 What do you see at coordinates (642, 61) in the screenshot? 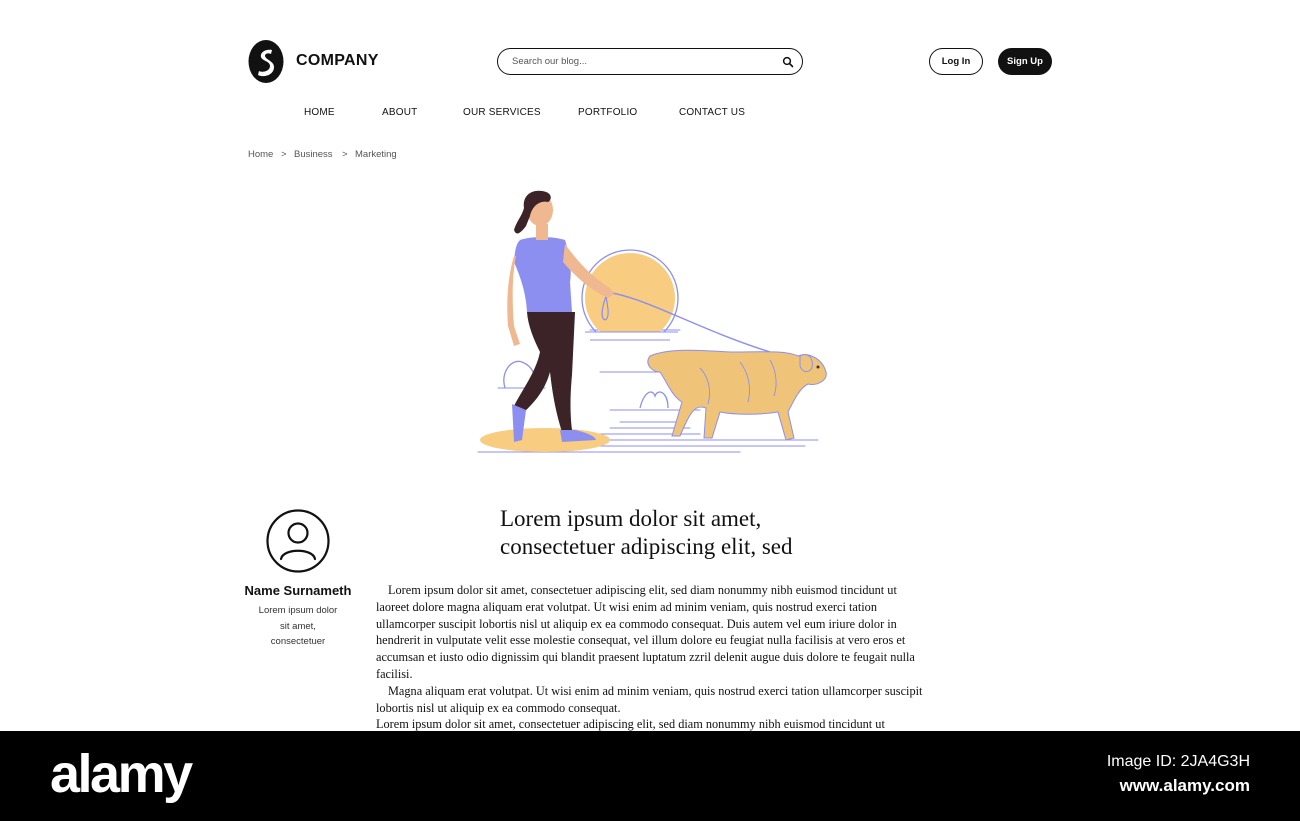
I see `search-input` at bounding box center [642, 61].